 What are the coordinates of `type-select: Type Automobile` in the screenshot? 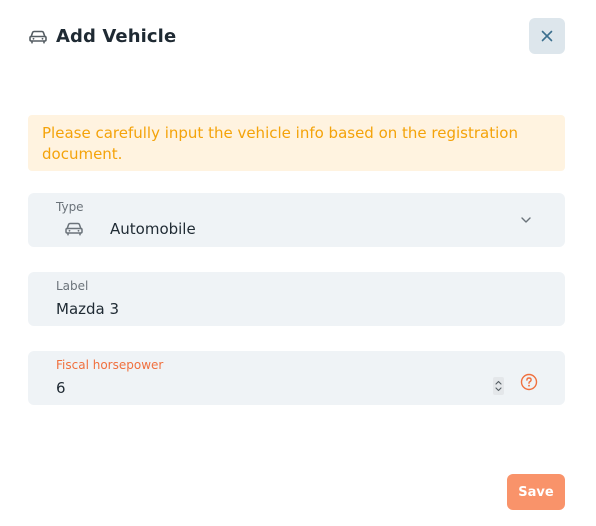 It's located at (296, 220).